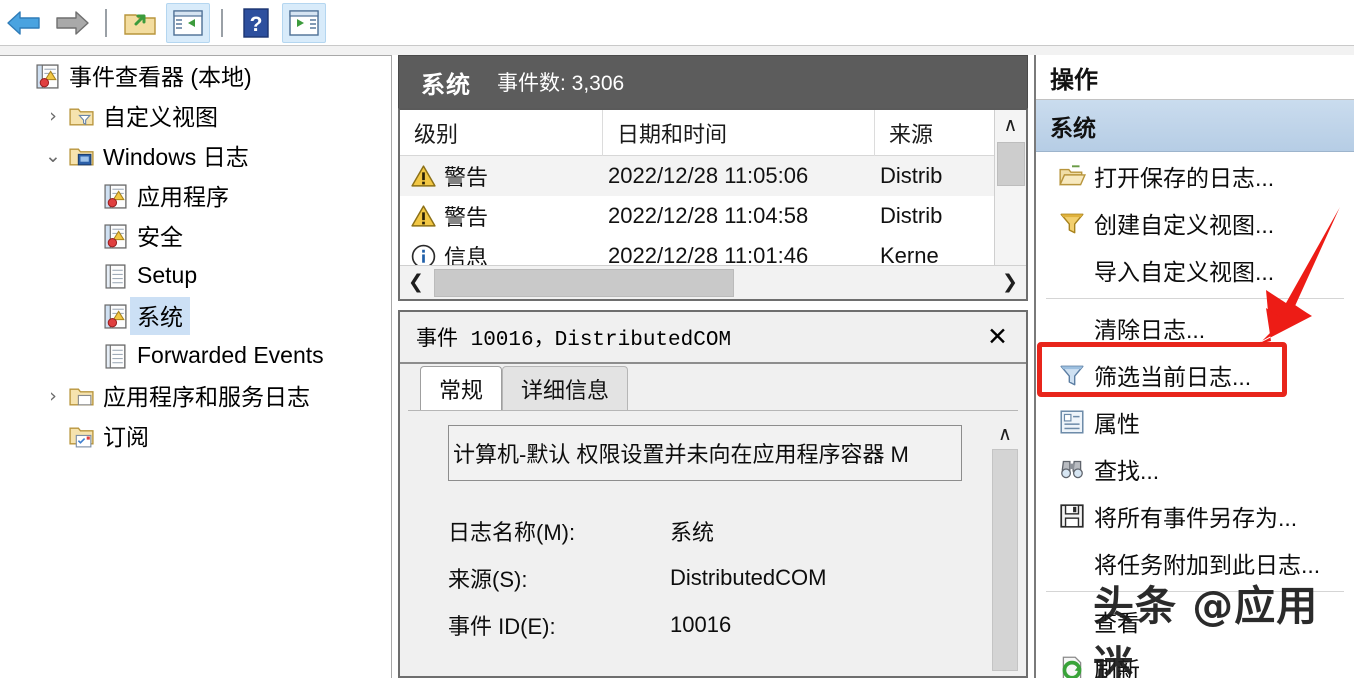  Describe the element at coordinates (1005, 434) in the screenshot. I see `detail-scroll-up-icon: ∧` at that location.